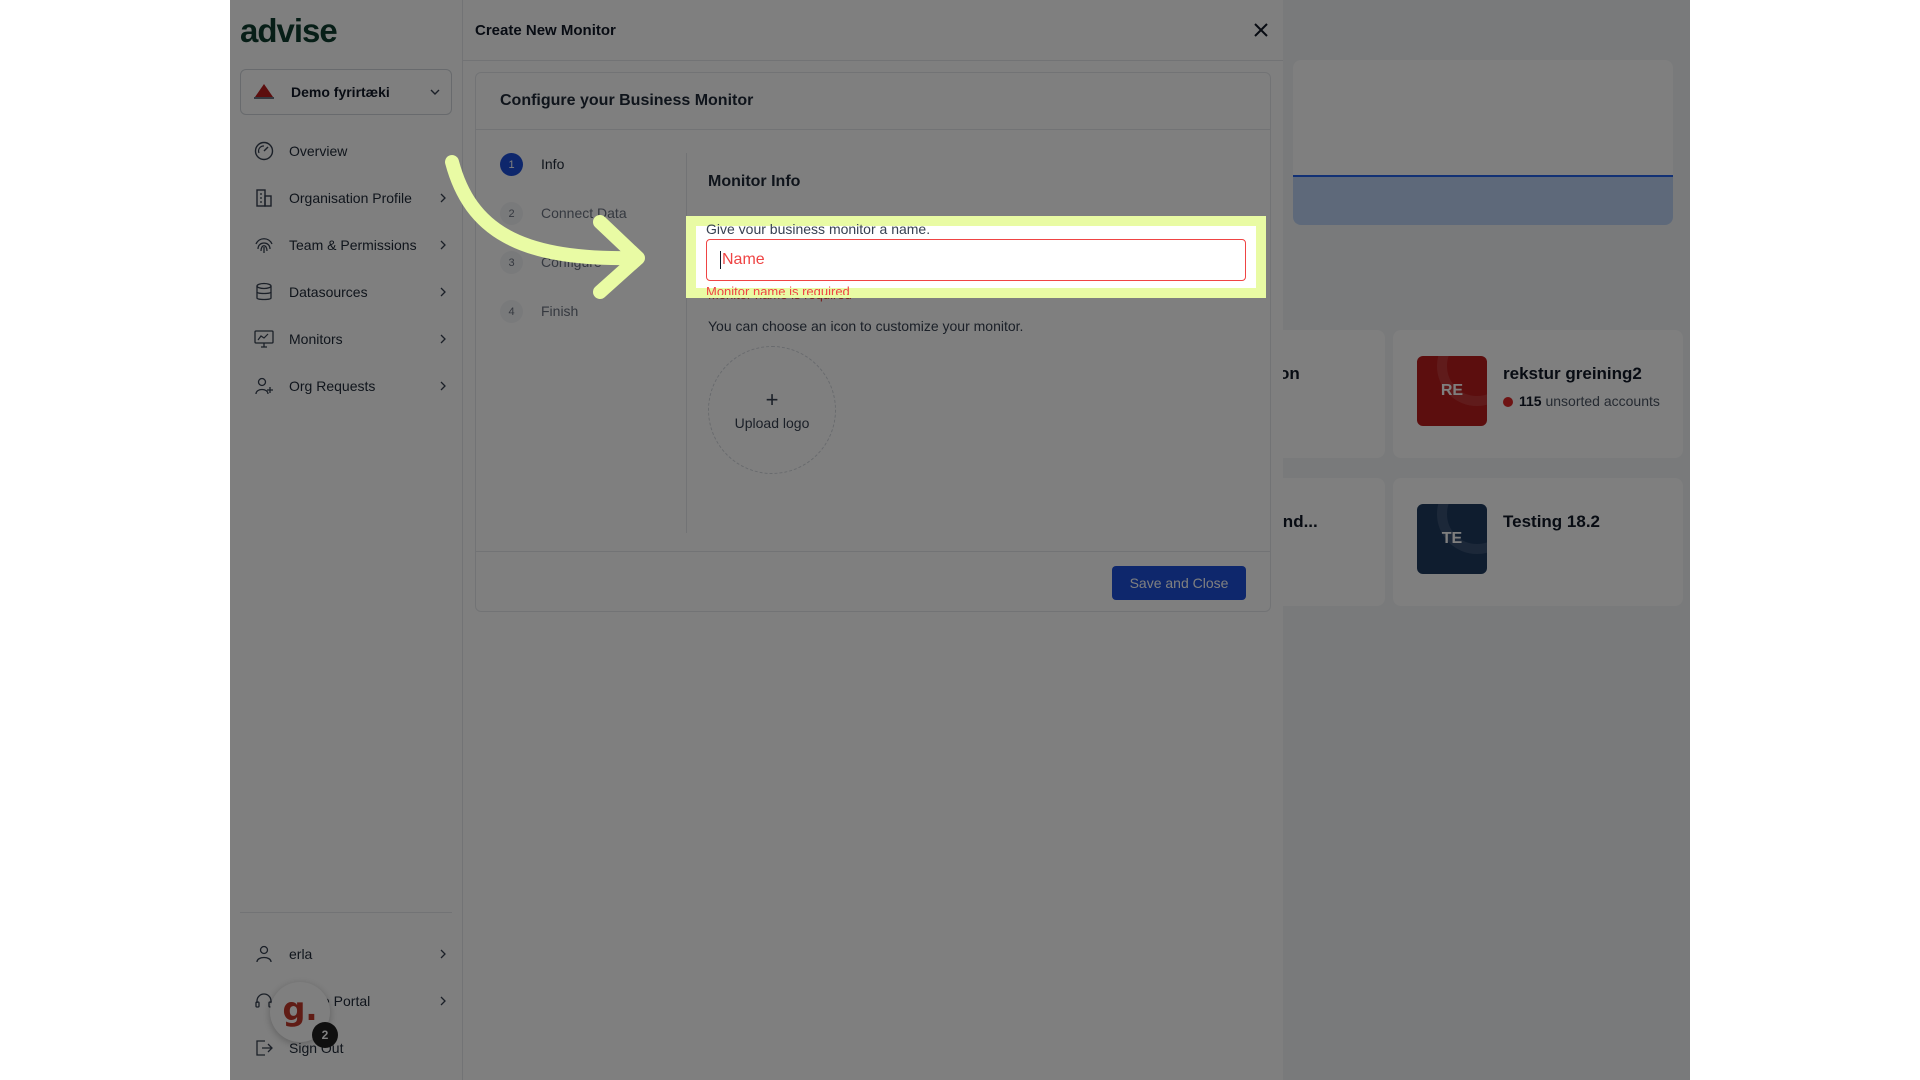 The height and width of the screenshot is (1080, 1920). I want to click on fingerprint-icon, so click(264, 245).